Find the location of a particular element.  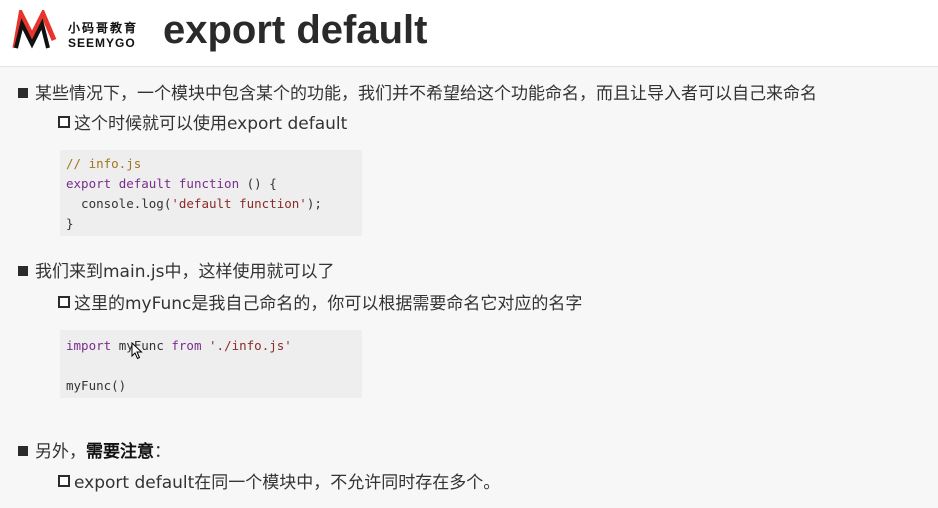

logo-text-en: SEEMYGO is located at coordinates (102, 43).